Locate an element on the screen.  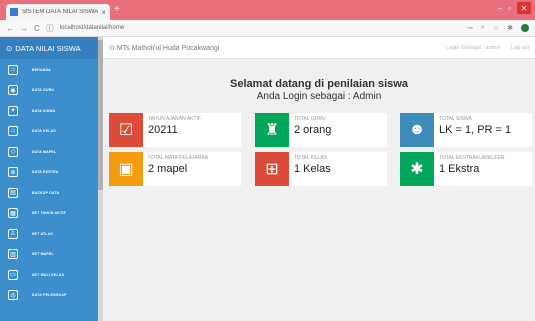
card-value: 20211 is located at coordinates (163, 130).